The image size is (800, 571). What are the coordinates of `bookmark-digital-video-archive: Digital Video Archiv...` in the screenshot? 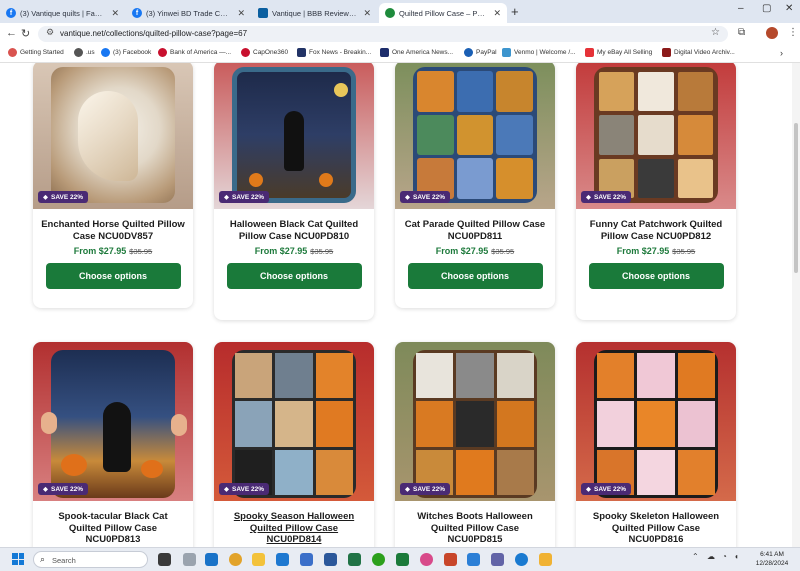 It's located at (698, 52).